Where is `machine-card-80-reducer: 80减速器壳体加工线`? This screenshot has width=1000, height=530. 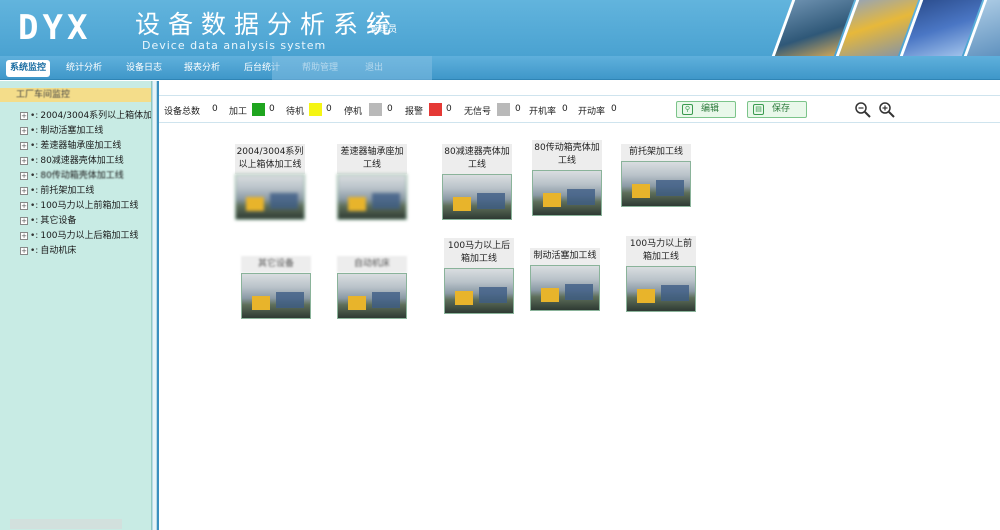
machine-card-80-reducer: 80减速器壳体加工线 is located at coordinates (477, 182).